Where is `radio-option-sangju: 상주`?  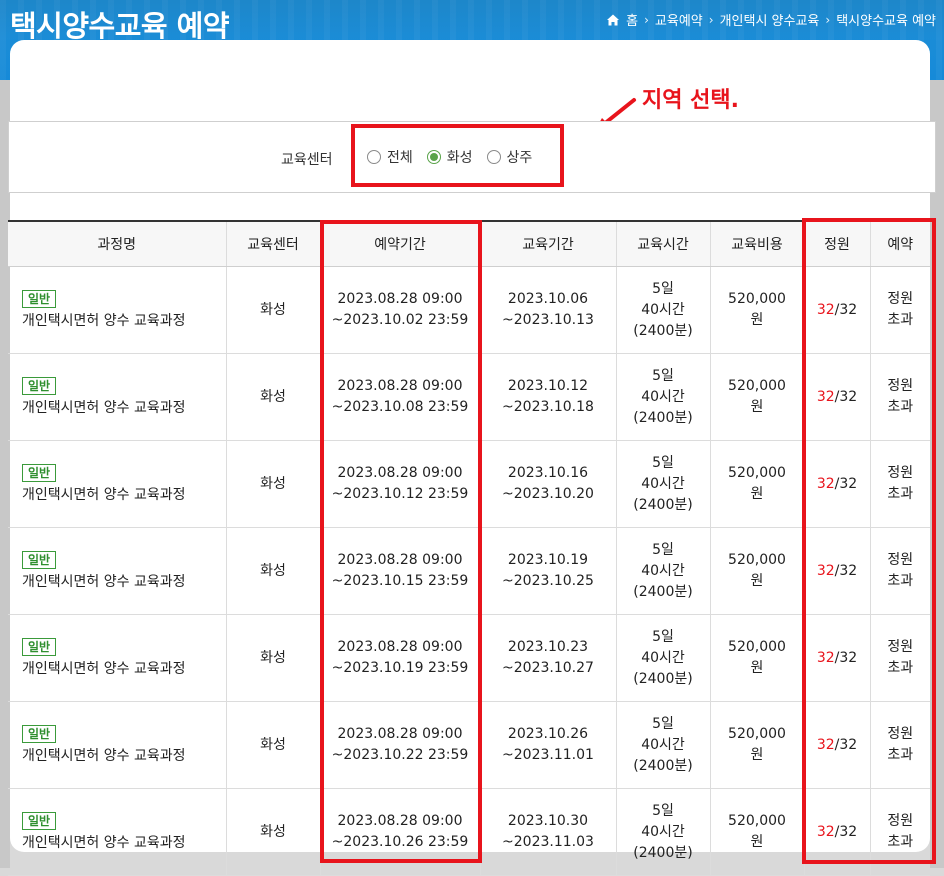 radio-option-sangju: 상주 is located at coordinates (509, 157).